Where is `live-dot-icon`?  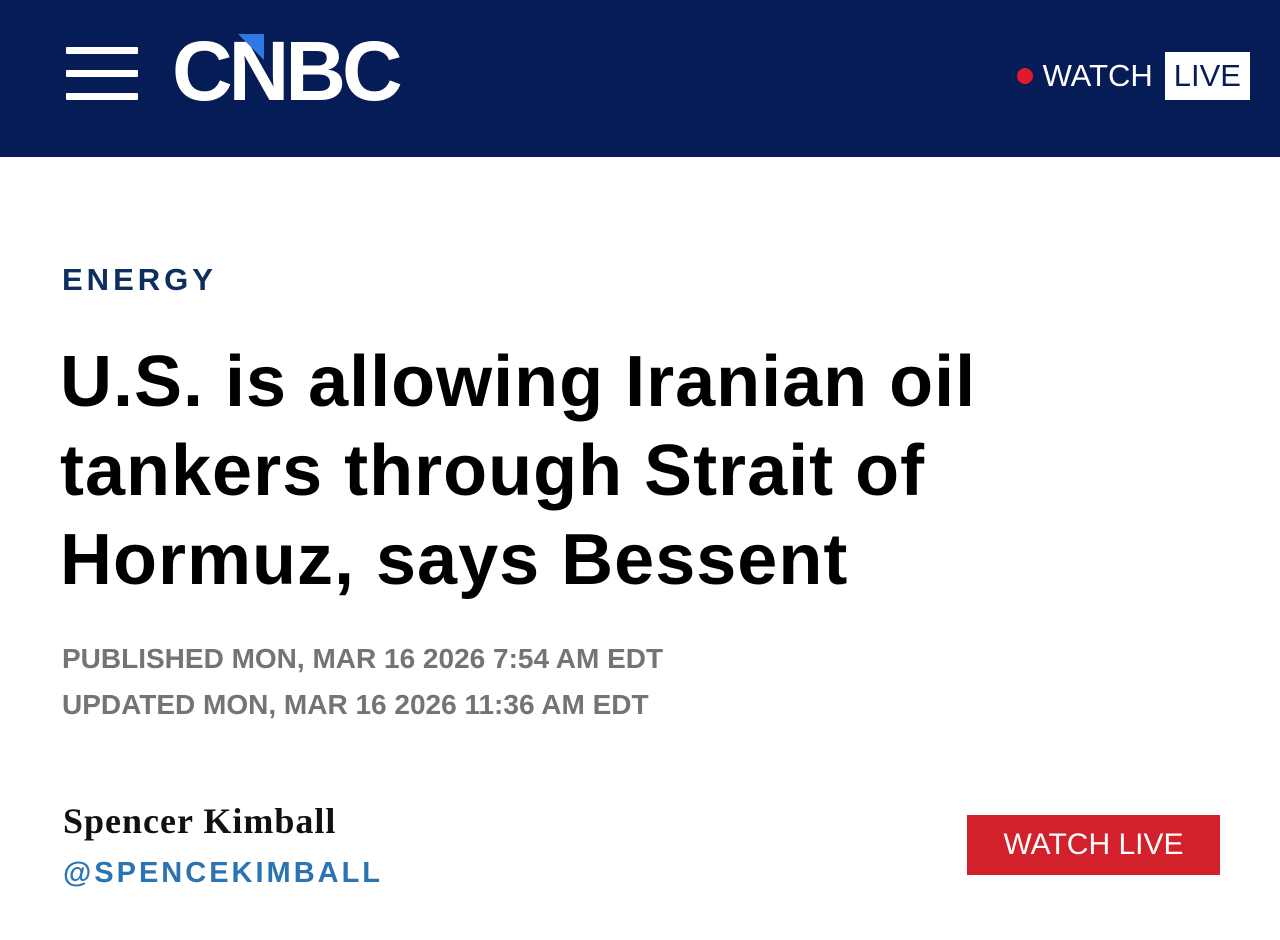 live-dot-icon is located at coordinates (1024, 76).